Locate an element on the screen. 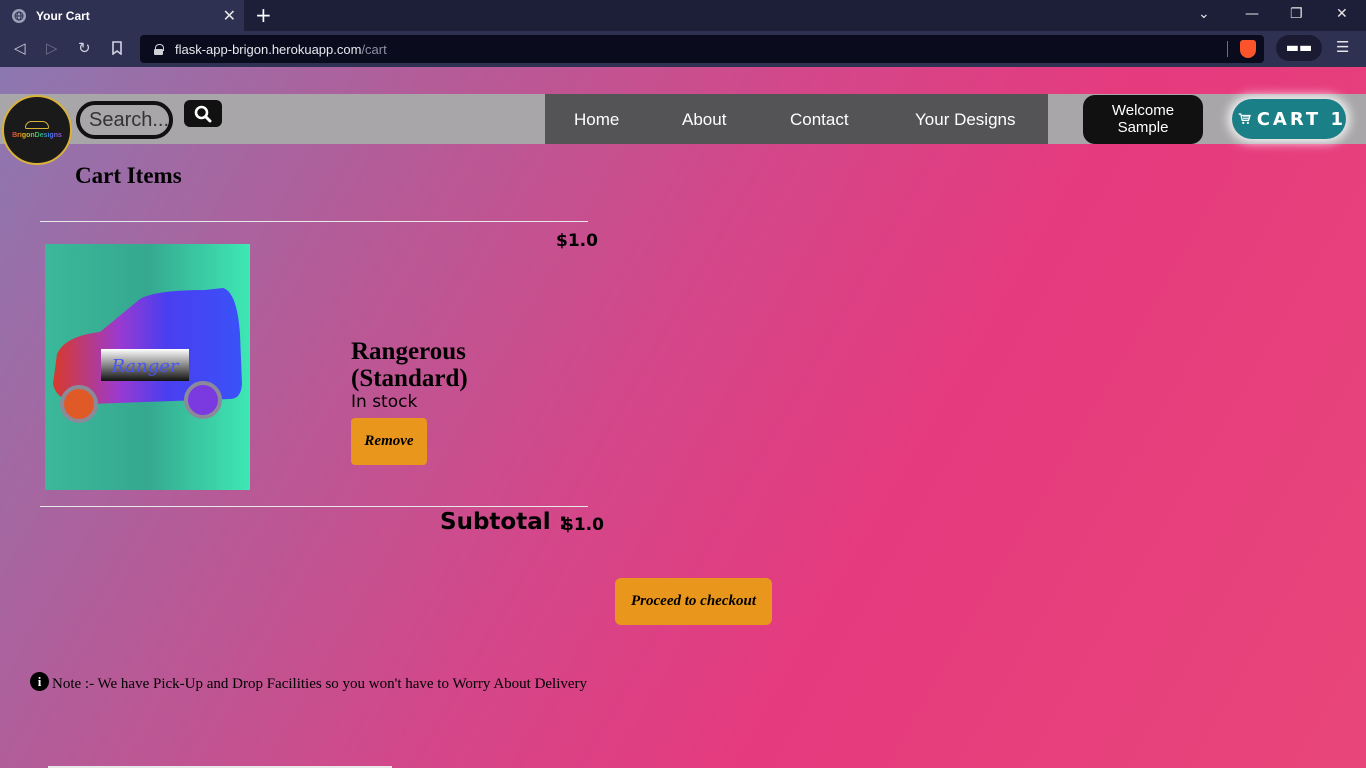 Image resolution: width=1366 pixels, height=768 pixels. url-path: /cart is located at coordinates (374, 49).